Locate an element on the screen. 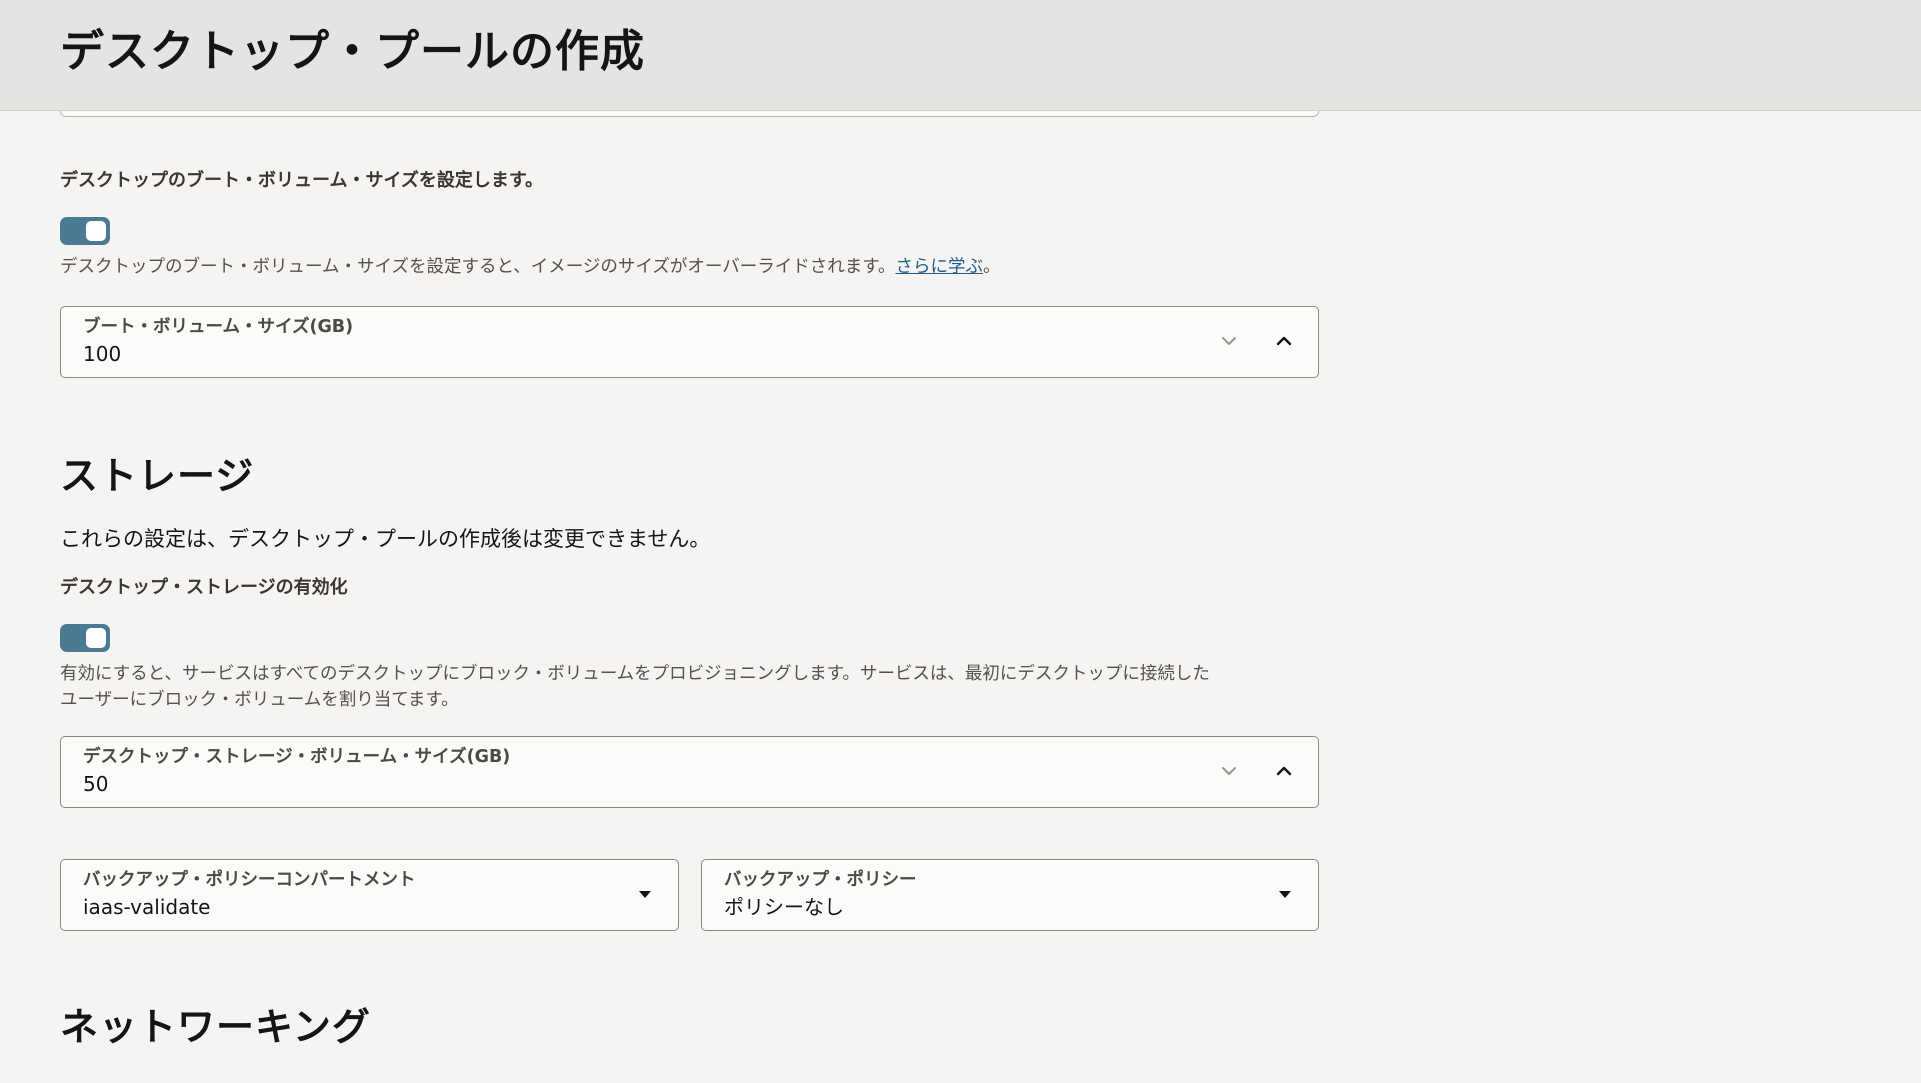 The image size is (1921, 1083). storage-section-title: ストレージ is located at coordinates (157, 476).